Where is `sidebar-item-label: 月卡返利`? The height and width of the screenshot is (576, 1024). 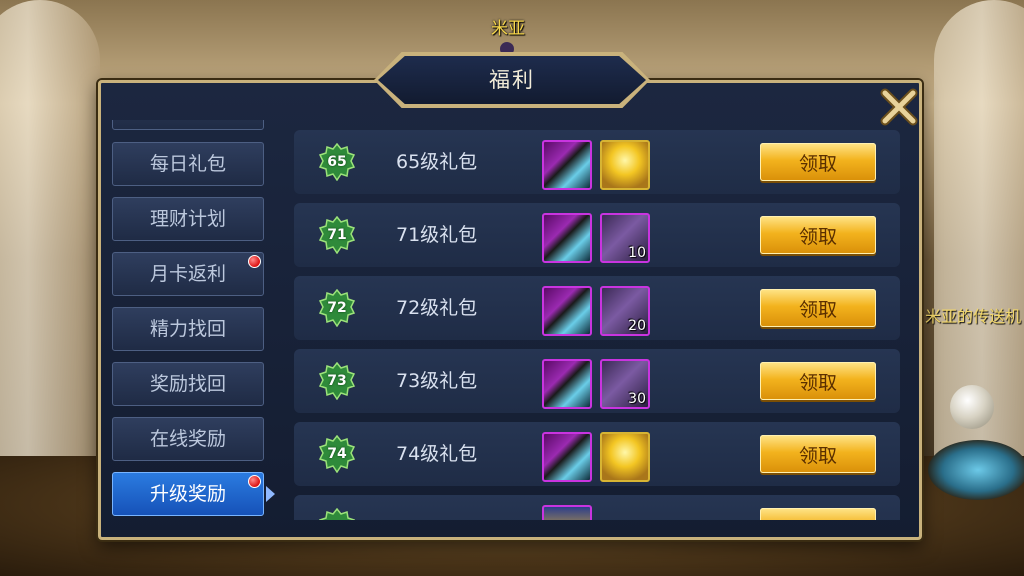
sidebar-item-label: 月卡返利 is located at coordinates (187, 274).